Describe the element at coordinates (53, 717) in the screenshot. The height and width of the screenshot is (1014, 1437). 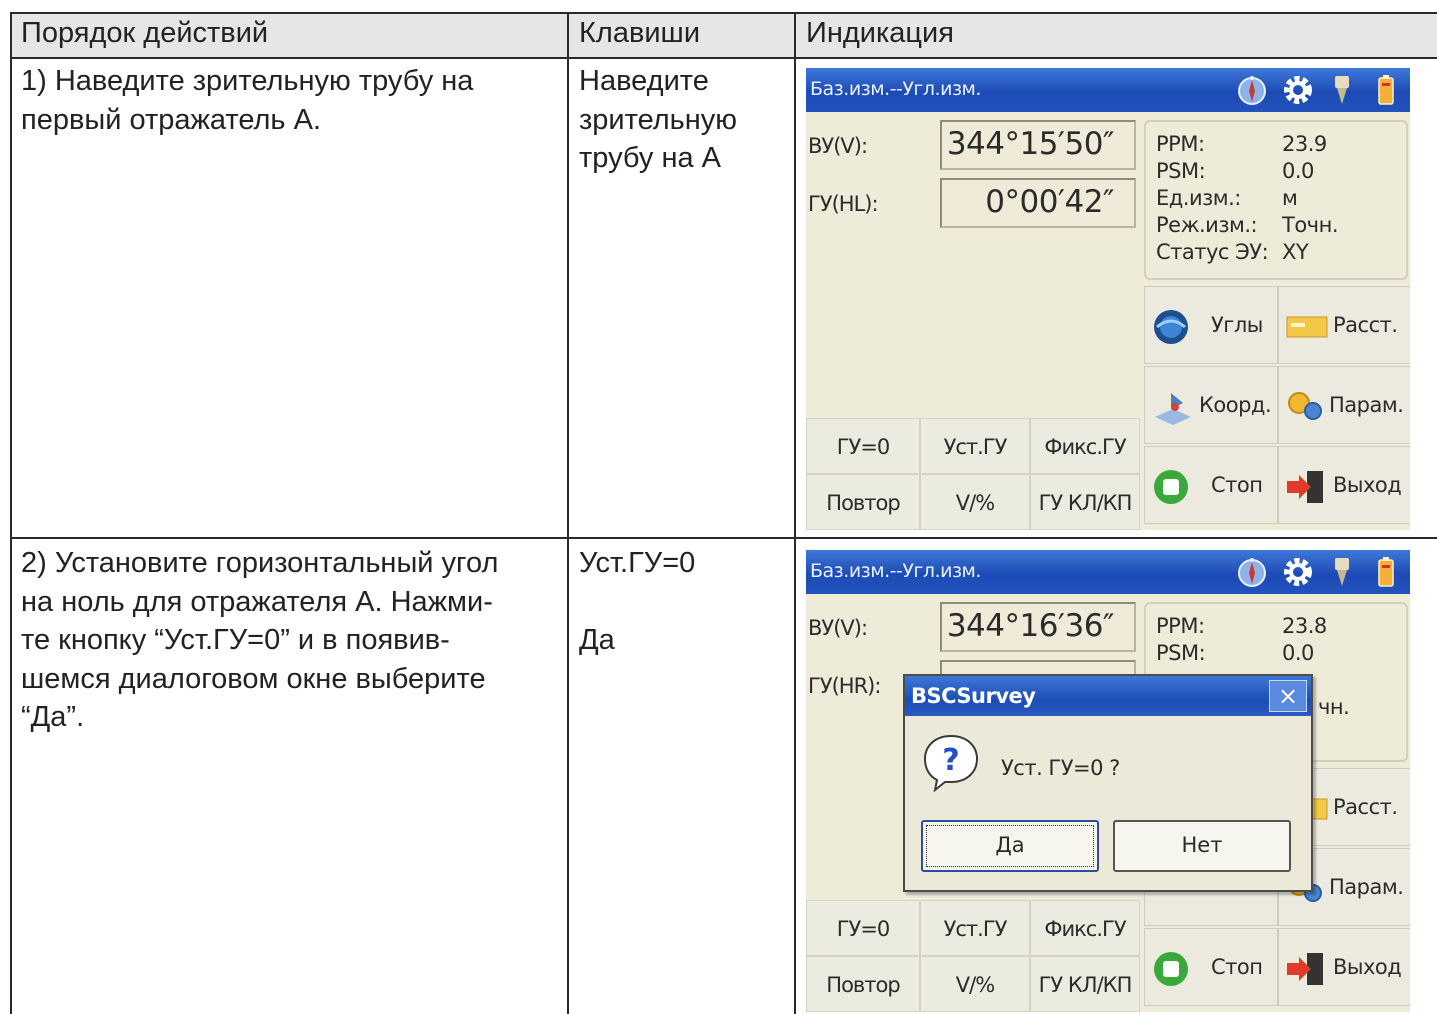
I see `action-line: “Да”.` at that location.